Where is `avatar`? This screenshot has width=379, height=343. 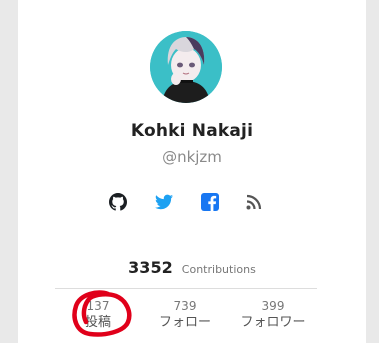 avatar is located at coordinates (186, 67).